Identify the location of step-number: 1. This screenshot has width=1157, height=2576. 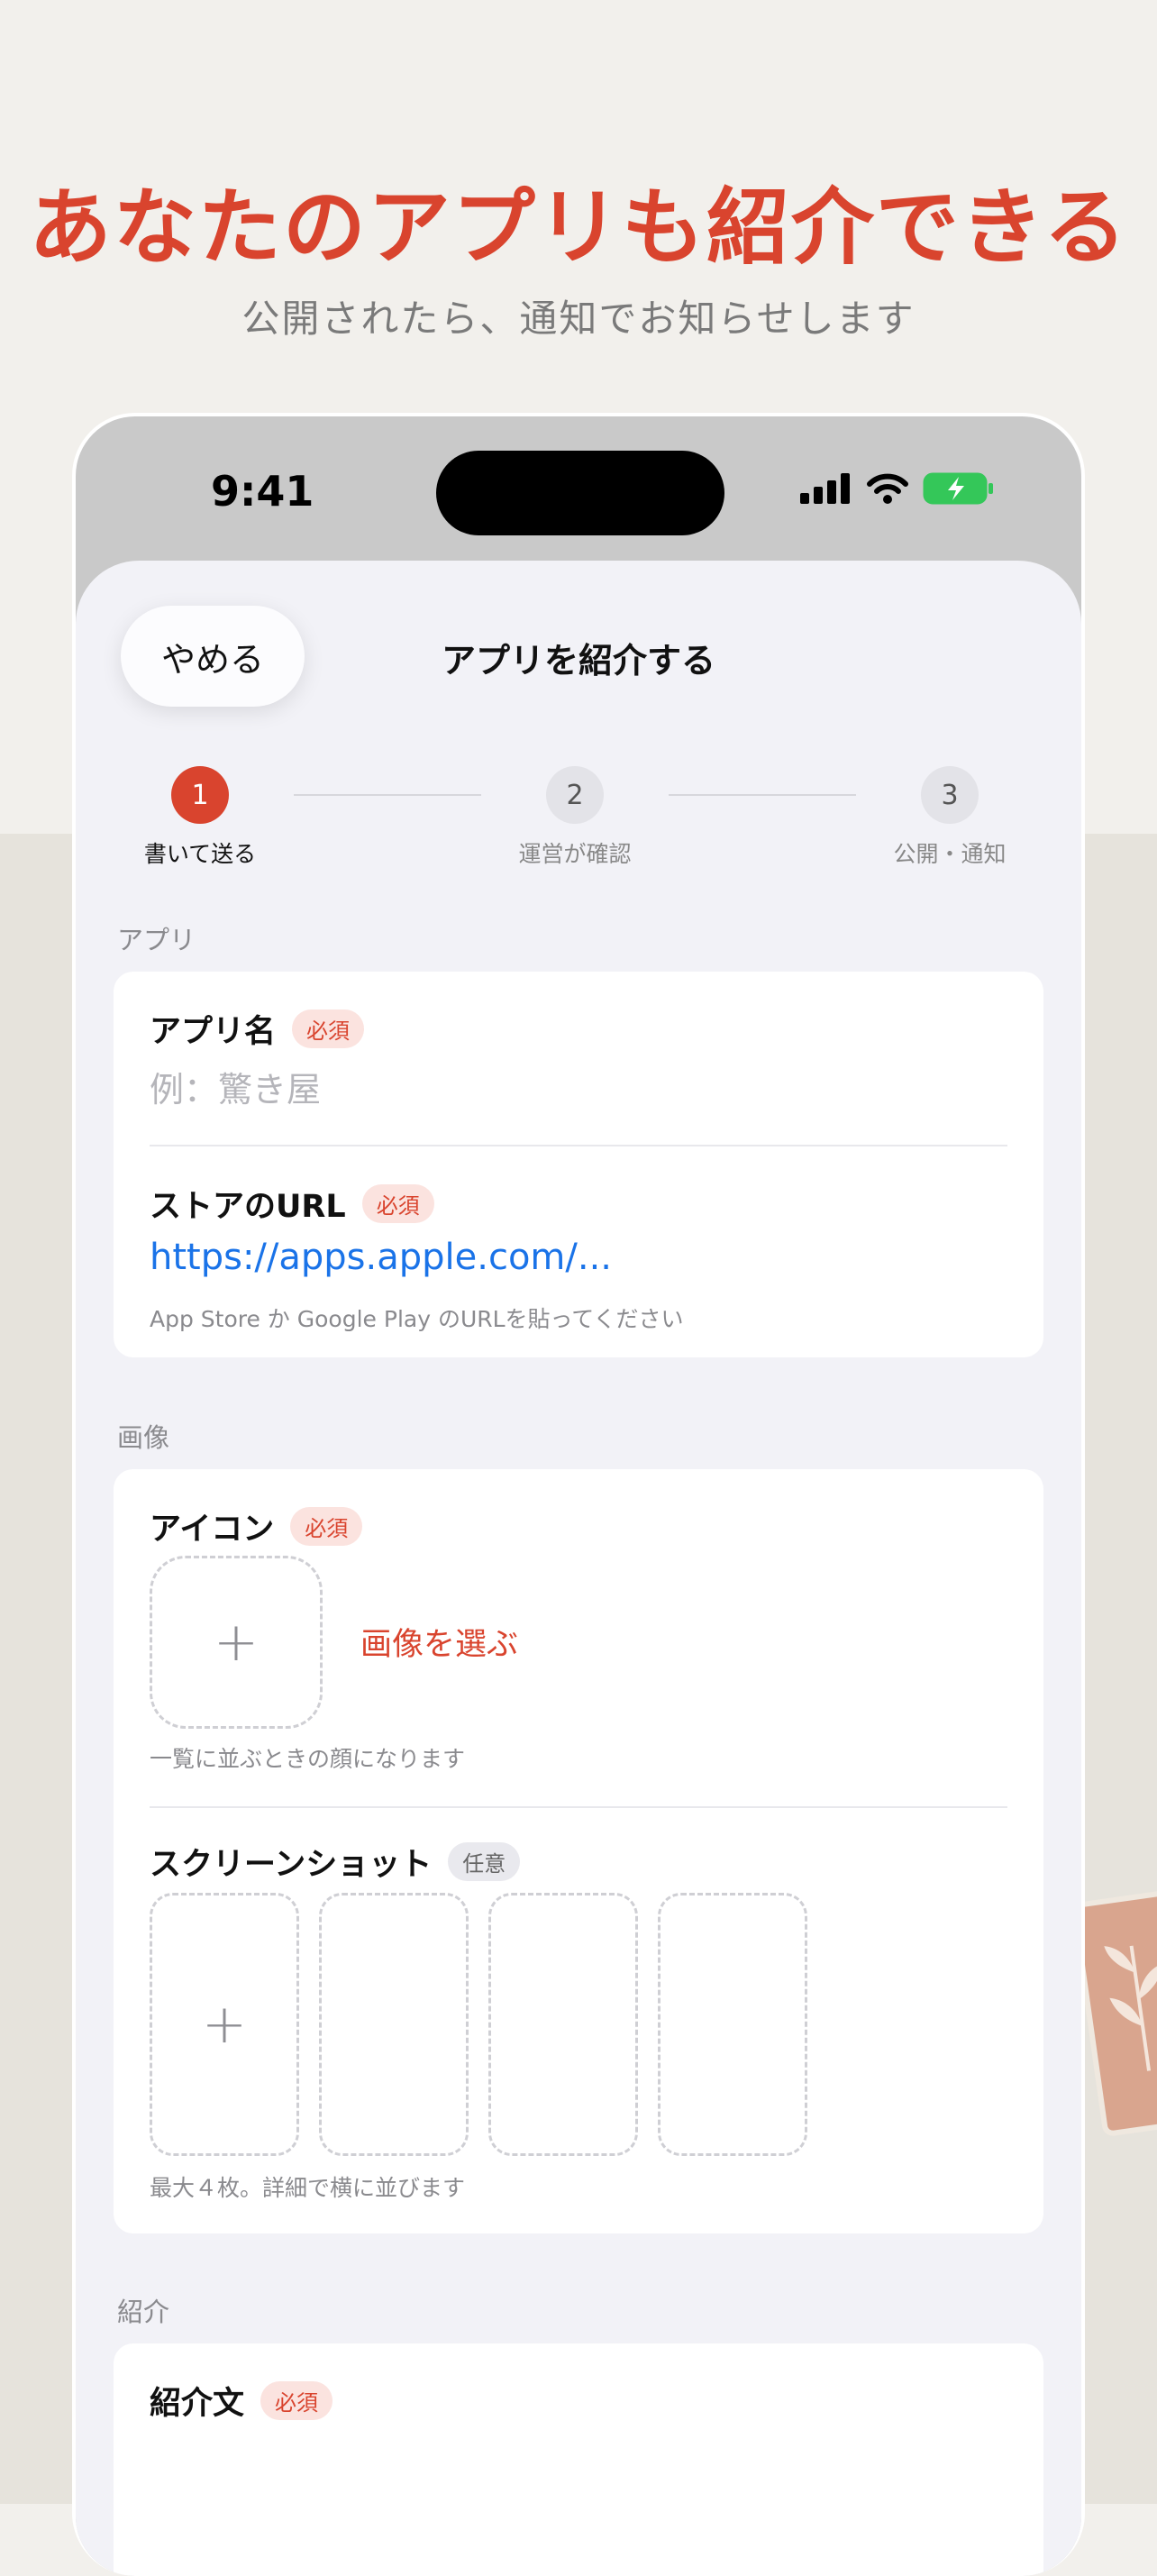
(200, 795).